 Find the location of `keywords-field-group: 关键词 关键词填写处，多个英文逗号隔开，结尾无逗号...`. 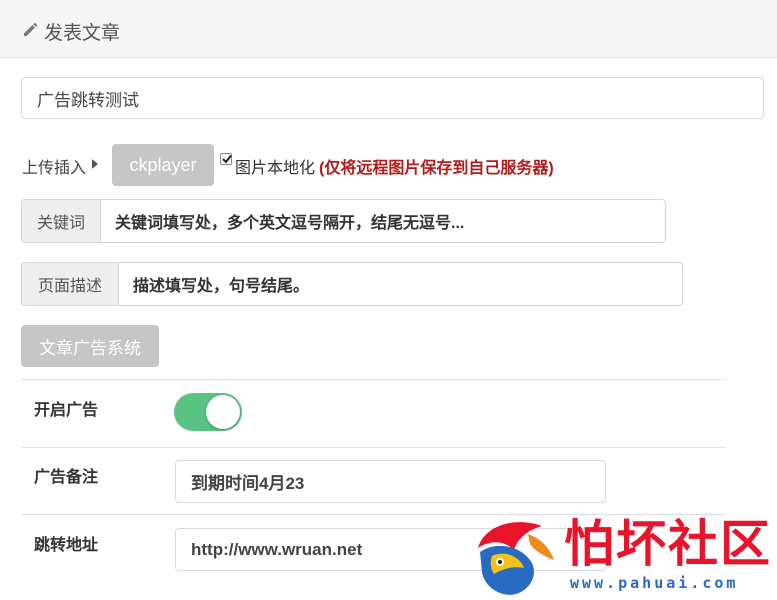

keywords-field-group: 关键词 关键词填写处，多个英文逗号隔开，结尾无逗号... is located at coordinates (343, 221).